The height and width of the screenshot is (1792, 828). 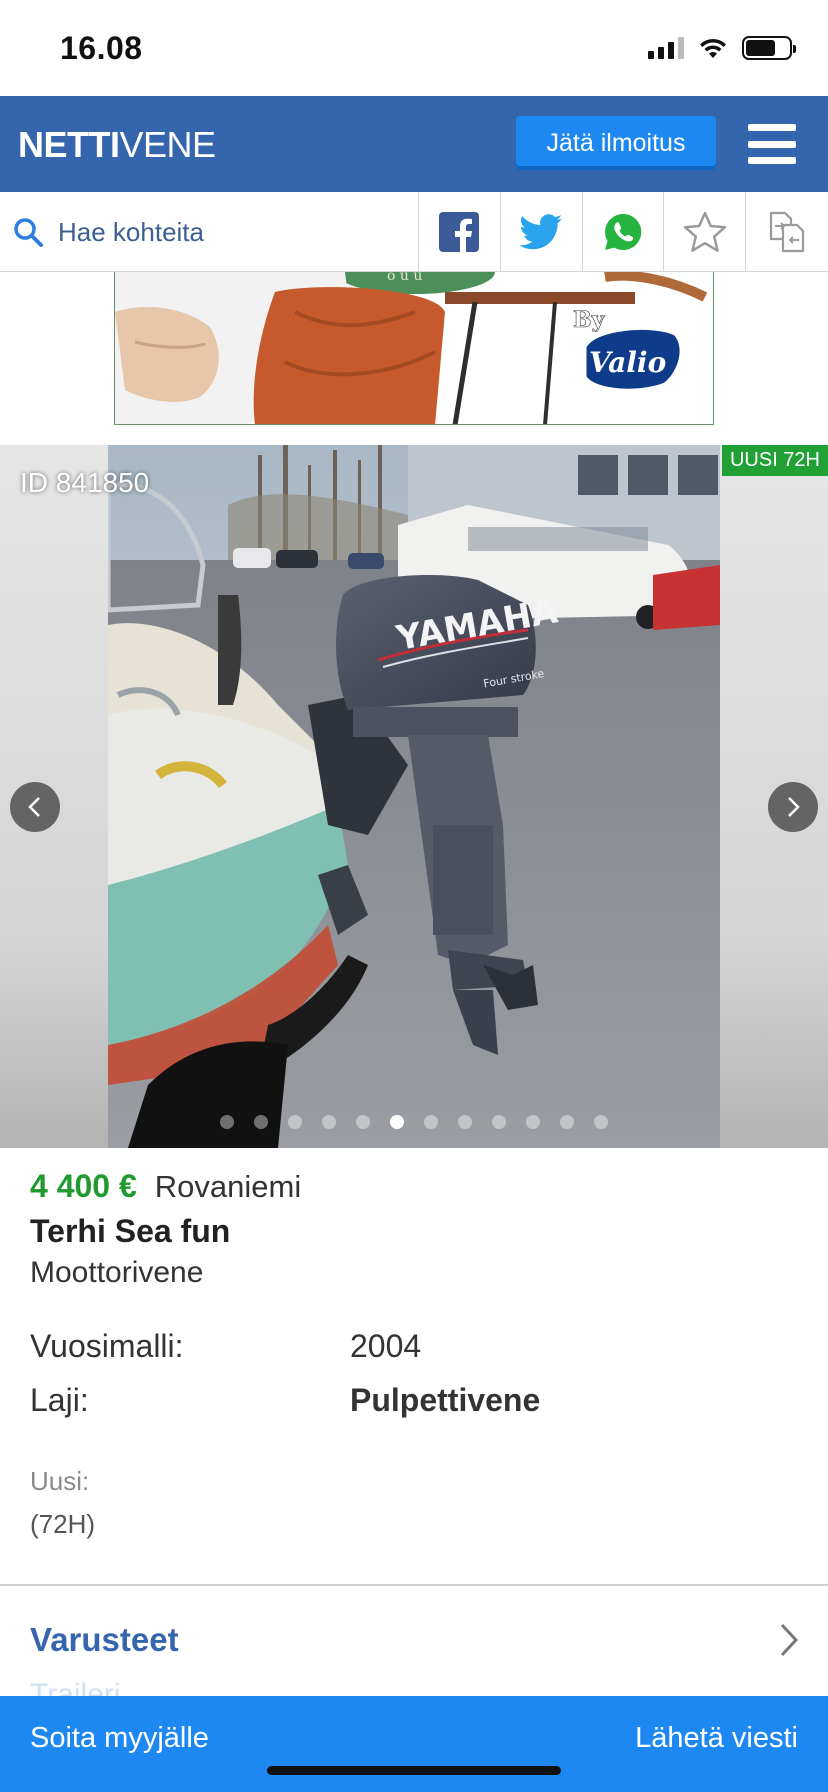 What do you see at coordinates (415, 1640) in the screenshot?
I see `equipment-section-header: Varusteet` at bounding box center [415, 1640].